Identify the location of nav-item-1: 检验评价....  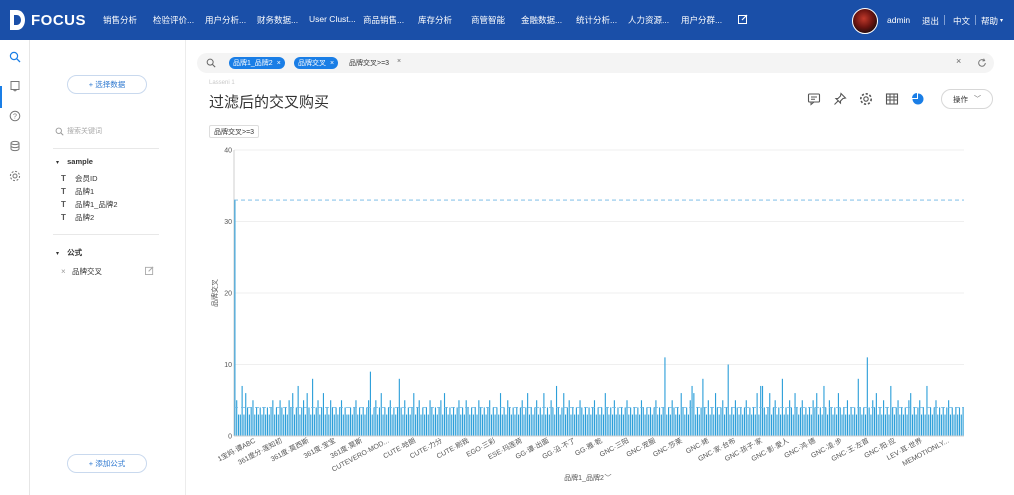
(173, 20).